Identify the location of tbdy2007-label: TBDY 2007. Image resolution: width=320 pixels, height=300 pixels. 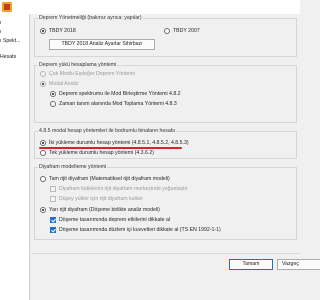
(186, 31).